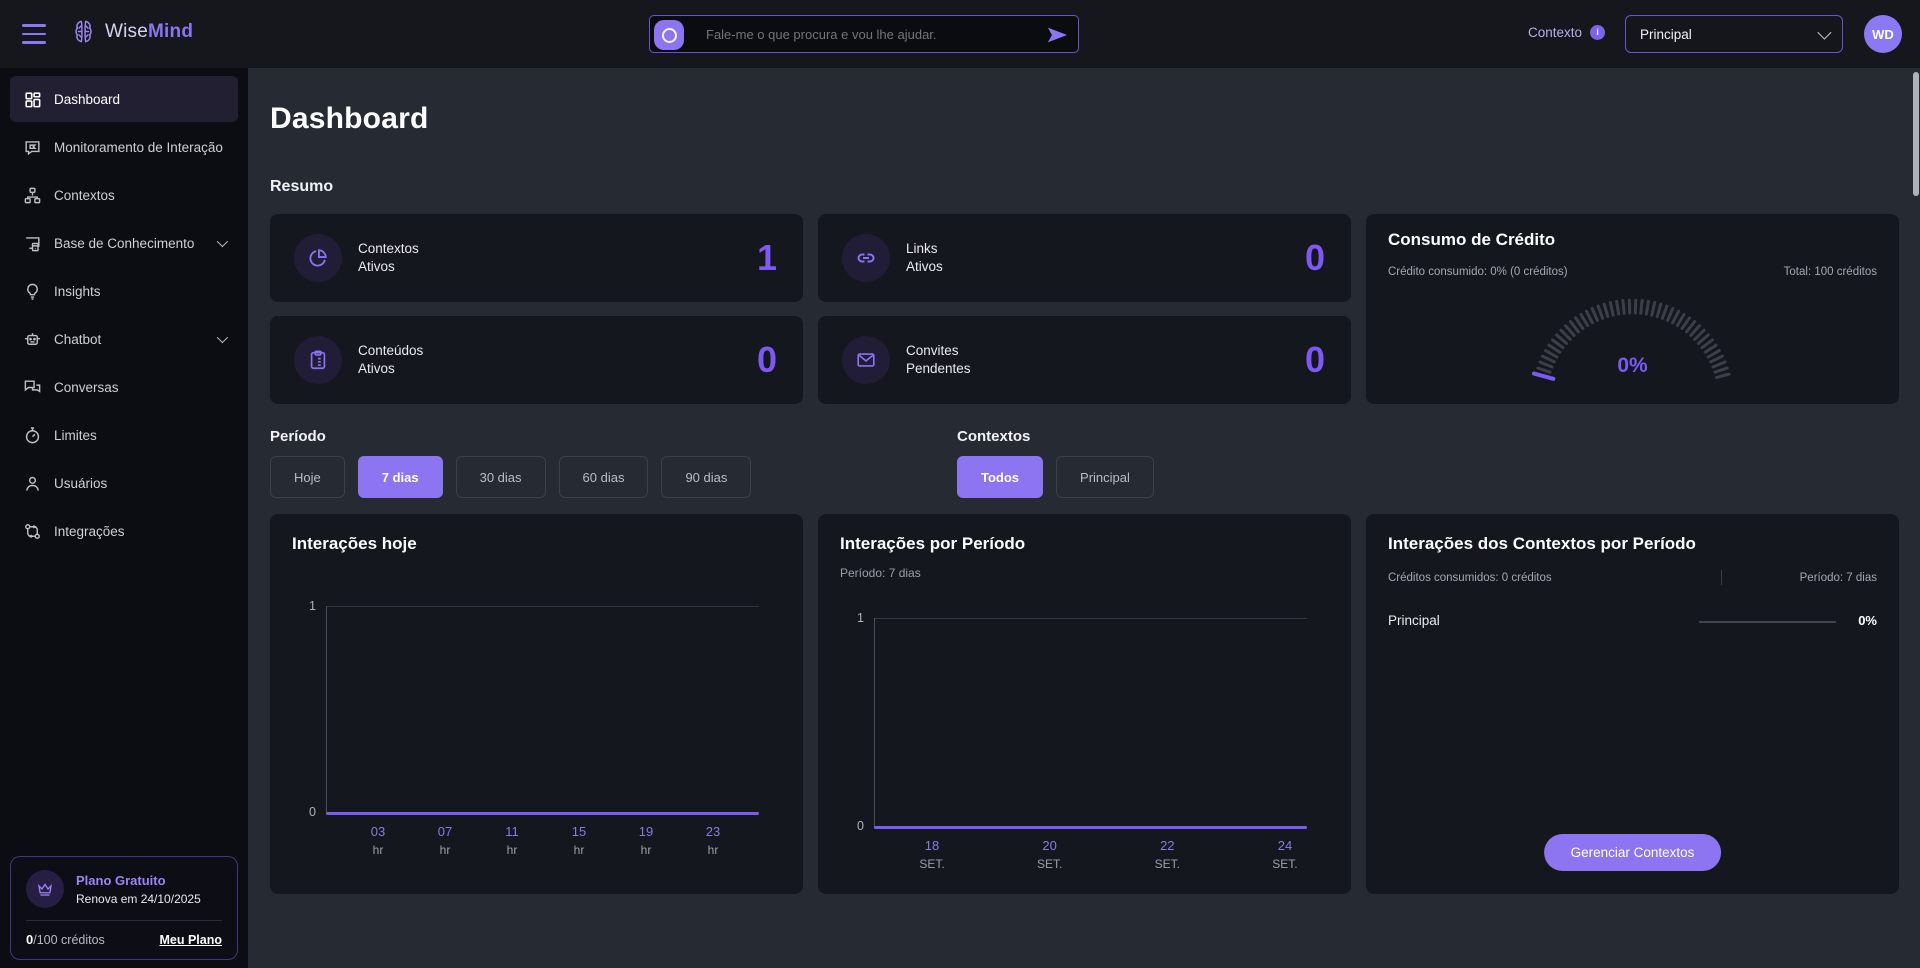  Describe the element at coordinates (32, 147) in the screenshot. I see `chat-monitor-icon` at that location.